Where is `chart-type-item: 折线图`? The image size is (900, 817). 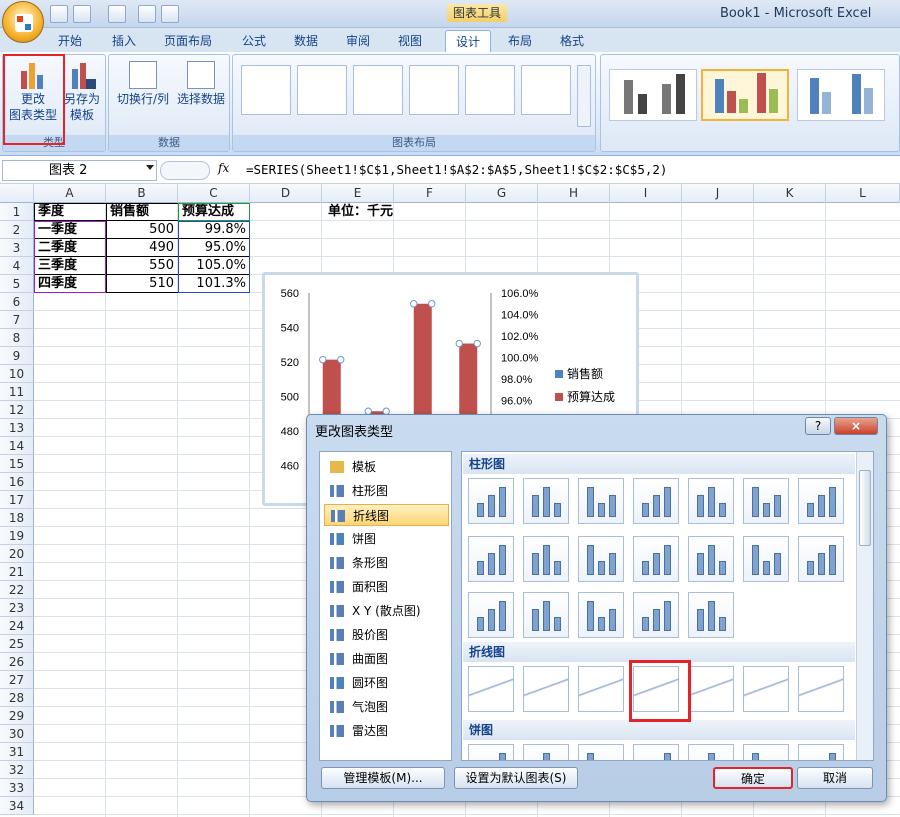
chart-type-item: 折线图 is located at coordinates (386, 515).